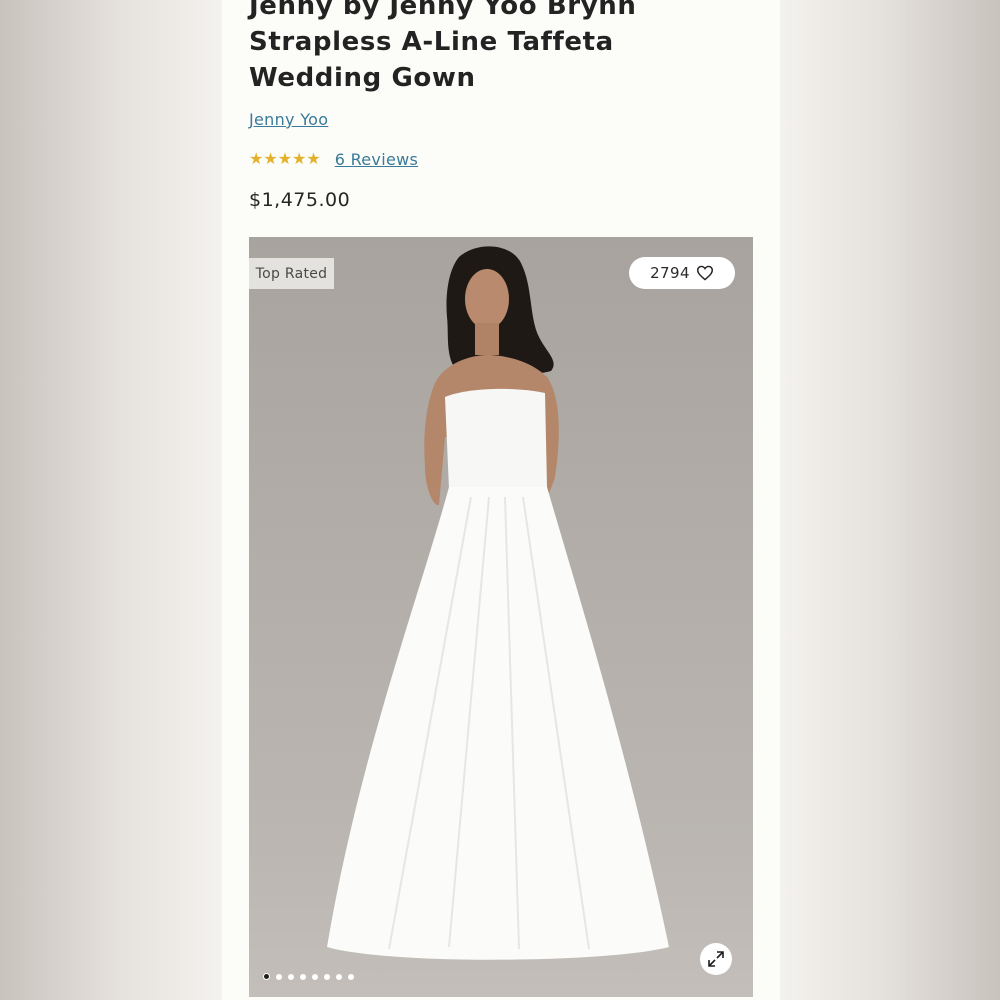  I want to click on top-rated-badge: Top Rated, so click(291, 273).